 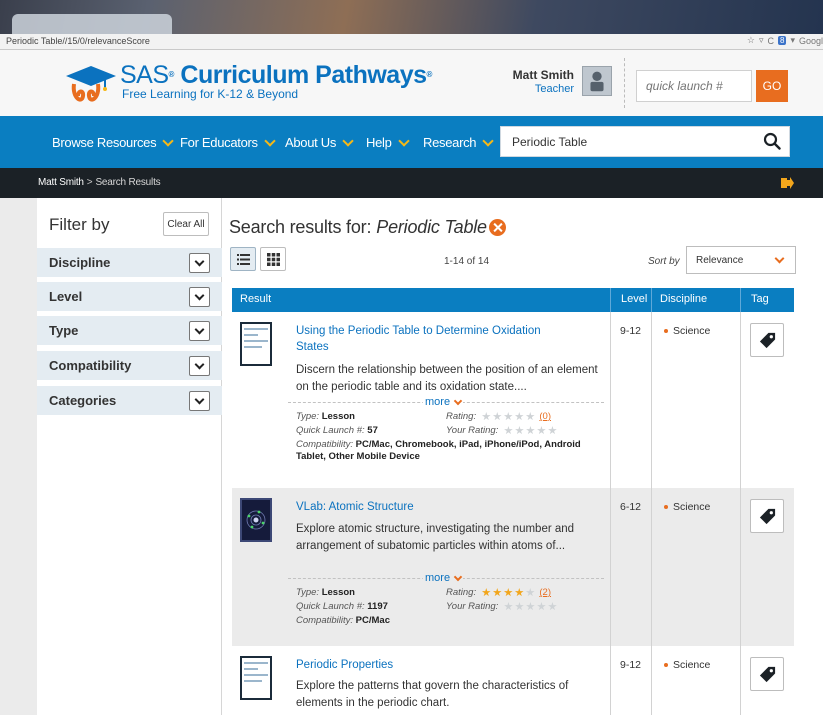 What do you see at coordinates (210, 94) in the screenshot?
I see `brand-tagline: Free Learning for K-12 & Beyond` at bounding box center [210, 94].